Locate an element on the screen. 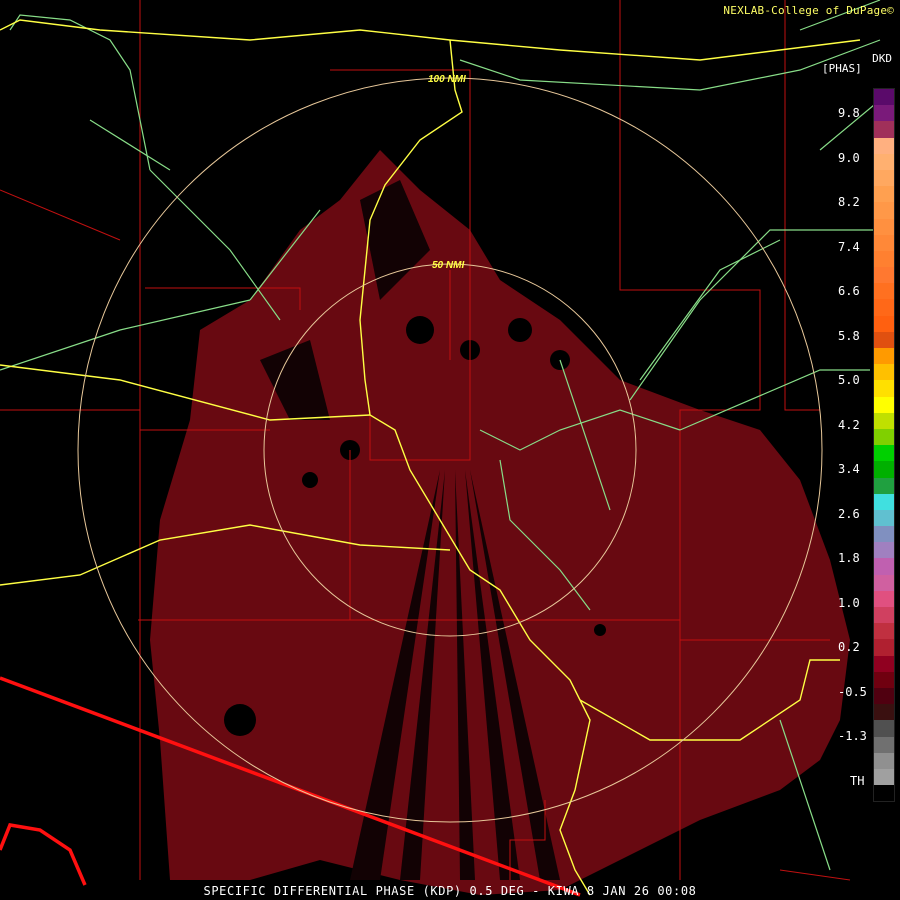  color-scale-label: 5.0 is located at coordinates (849, 380).